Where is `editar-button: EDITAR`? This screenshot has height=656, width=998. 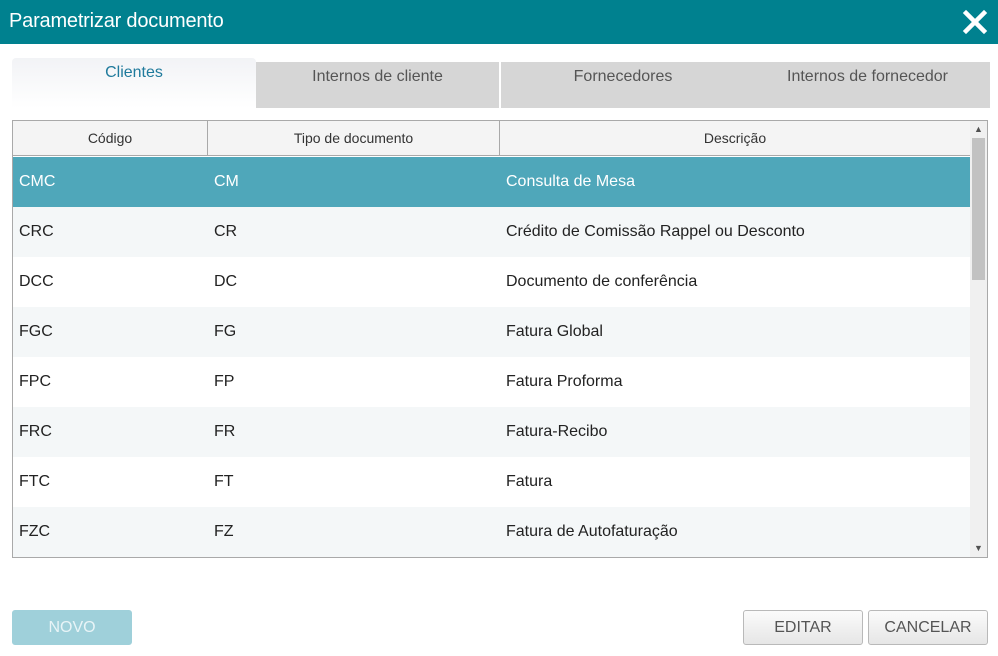 editar-button: EDITAR is located at coordinates (803, 627).